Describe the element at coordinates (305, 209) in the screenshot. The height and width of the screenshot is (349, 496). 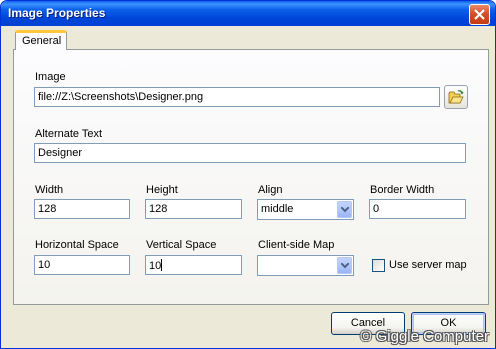
I see `align-select: middle` at that location.